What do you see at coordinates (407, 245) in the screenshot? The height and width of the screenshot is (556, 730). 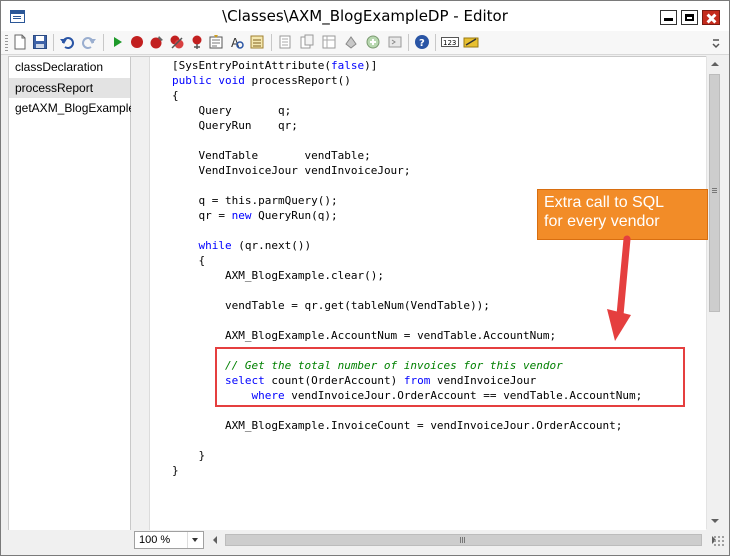 I see `code-line: while (qr.next())` at bounding box center [407, 245].